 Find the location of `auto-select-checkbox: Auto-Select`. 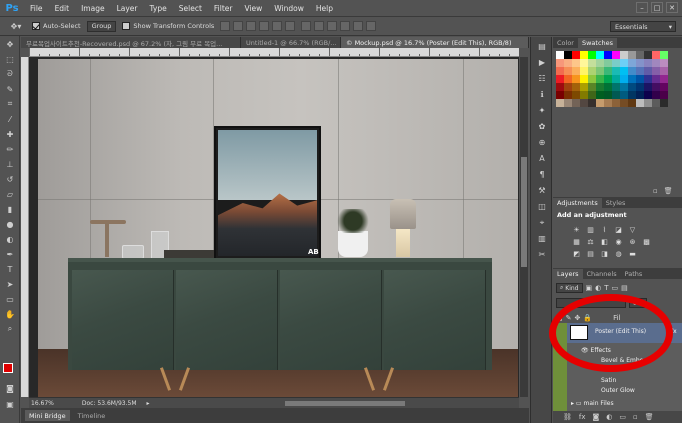

auto-select-checkbox: Auto-Select is located at coordinates (56, 26).